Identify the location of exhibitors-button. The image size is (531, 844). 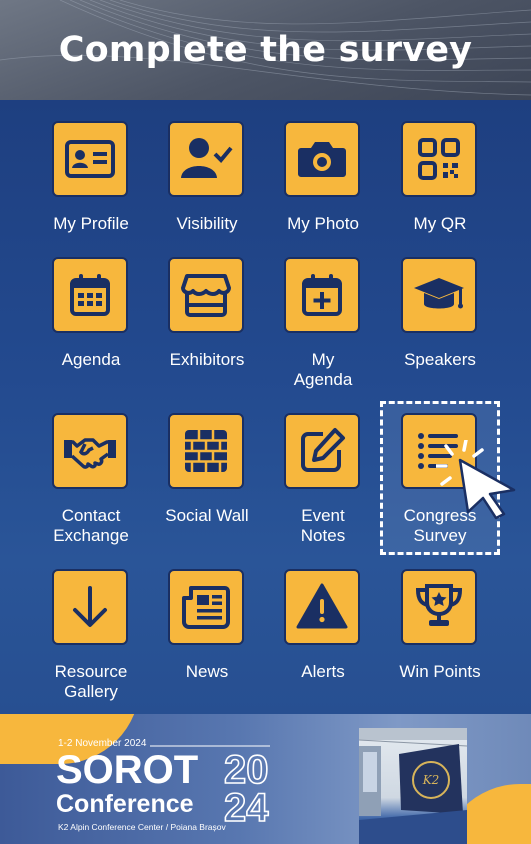
(206, 295).